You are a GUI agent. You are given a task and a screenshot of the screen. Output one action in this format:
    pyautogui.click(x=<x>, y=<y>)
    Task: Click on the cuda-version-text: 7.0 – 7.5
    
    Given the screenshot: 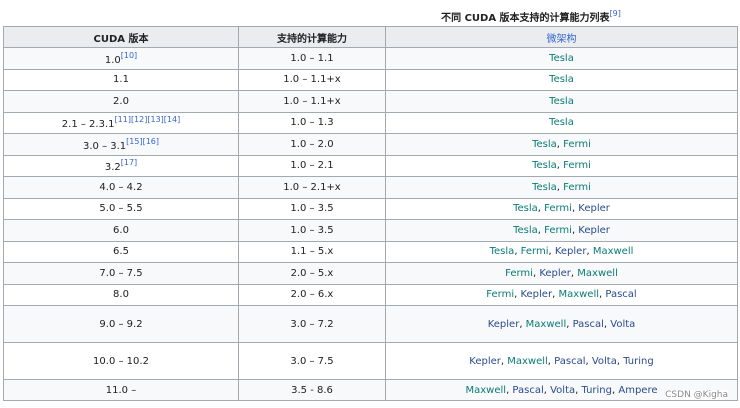 What is the action you would take?
    pyautogui.click(x=121, y=273)
    